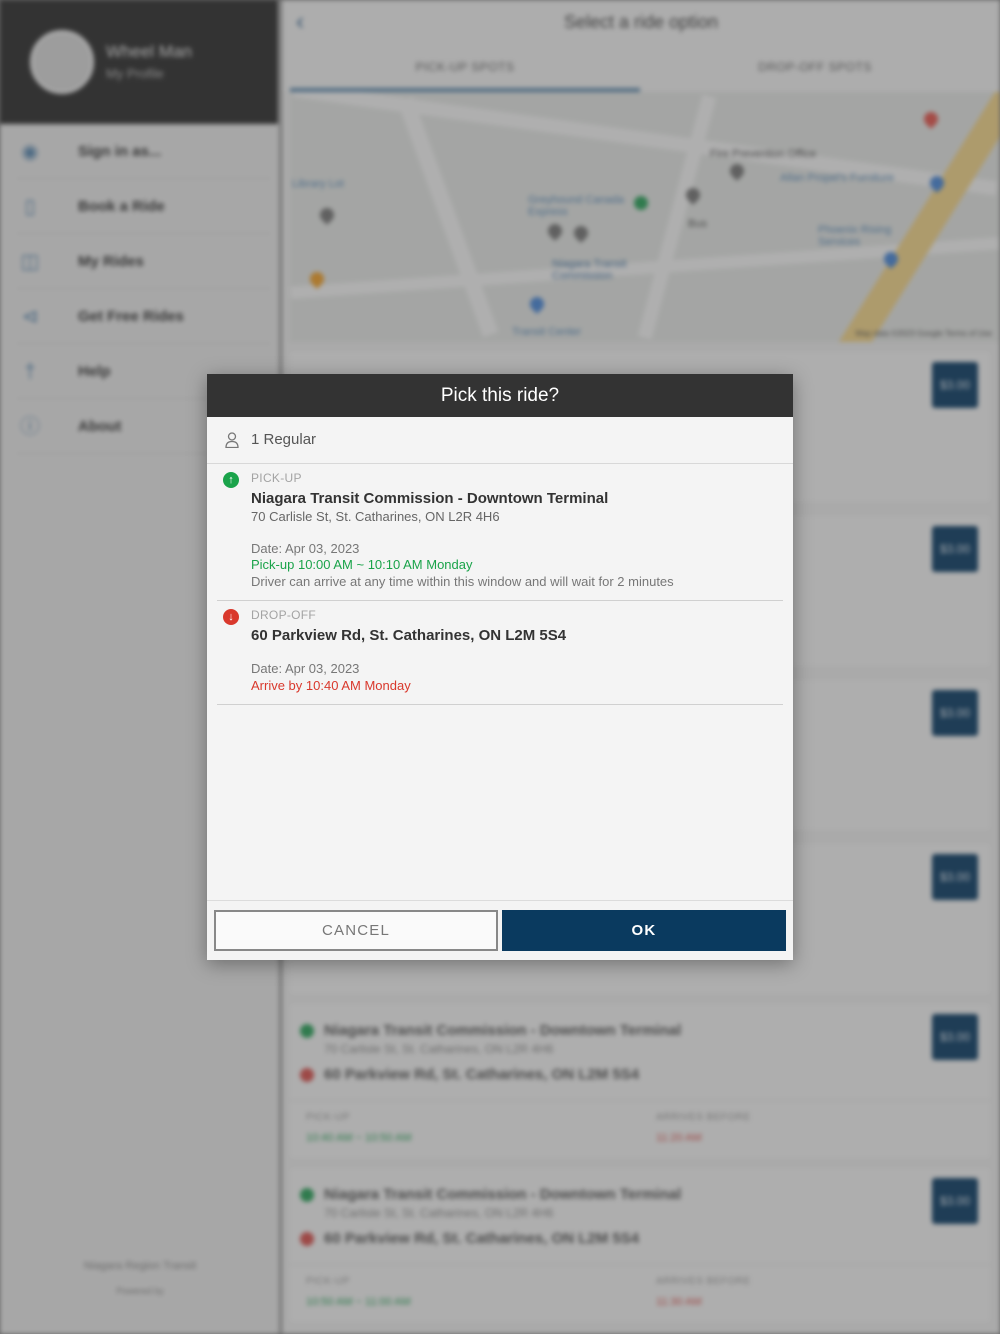  Describe the element at coordinates (232, 440) in the screenshot. I see `person-icon` at that location.